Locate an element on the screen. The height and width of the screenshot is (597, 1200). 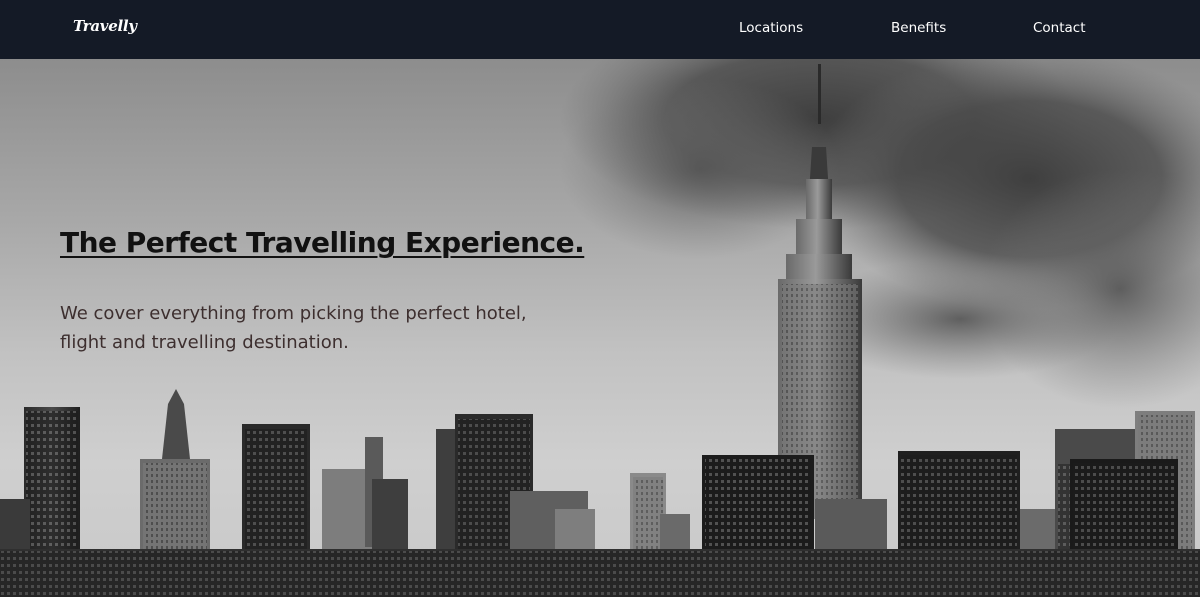
nav-link-locations: Locations is located at coordinates (771, 28).